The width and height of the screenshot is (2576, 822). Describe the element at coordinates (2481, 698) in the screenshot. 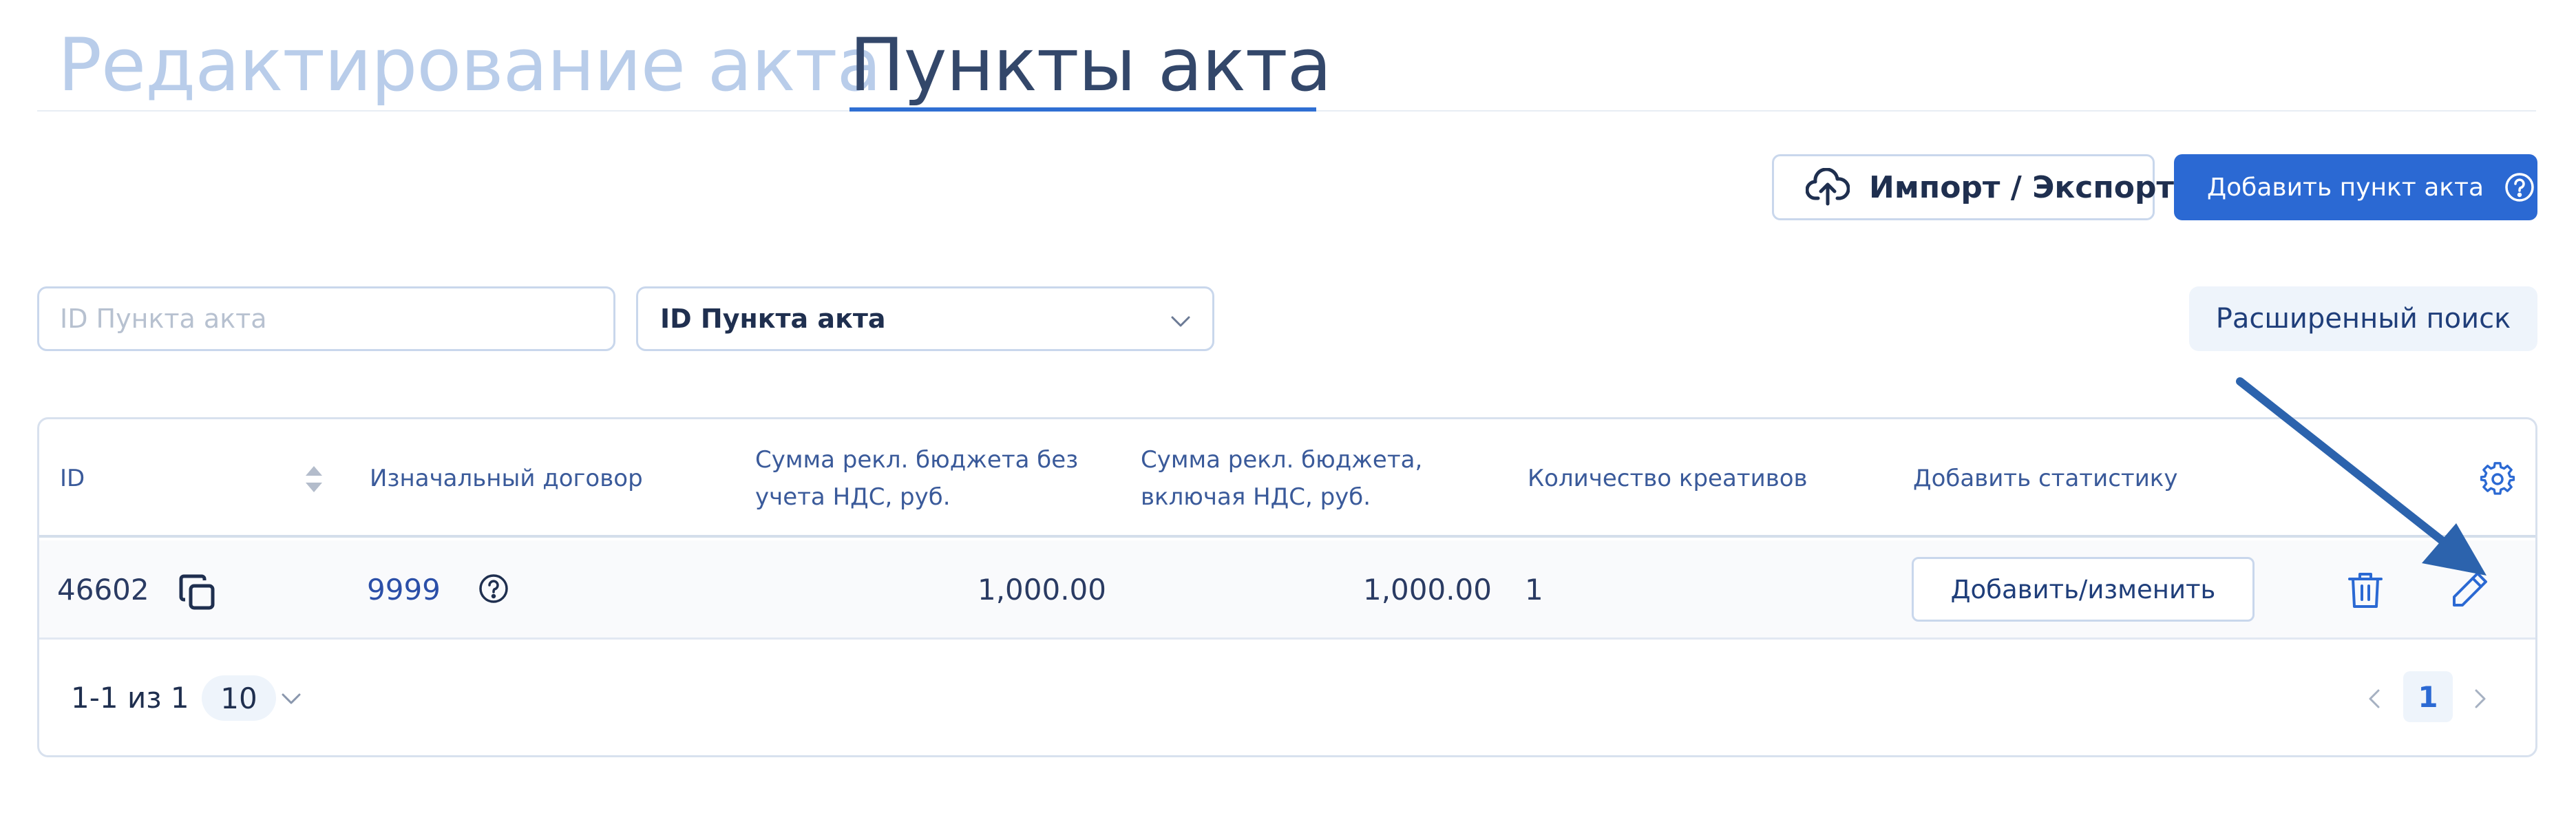

I see `chevron-right-icon` at that location.